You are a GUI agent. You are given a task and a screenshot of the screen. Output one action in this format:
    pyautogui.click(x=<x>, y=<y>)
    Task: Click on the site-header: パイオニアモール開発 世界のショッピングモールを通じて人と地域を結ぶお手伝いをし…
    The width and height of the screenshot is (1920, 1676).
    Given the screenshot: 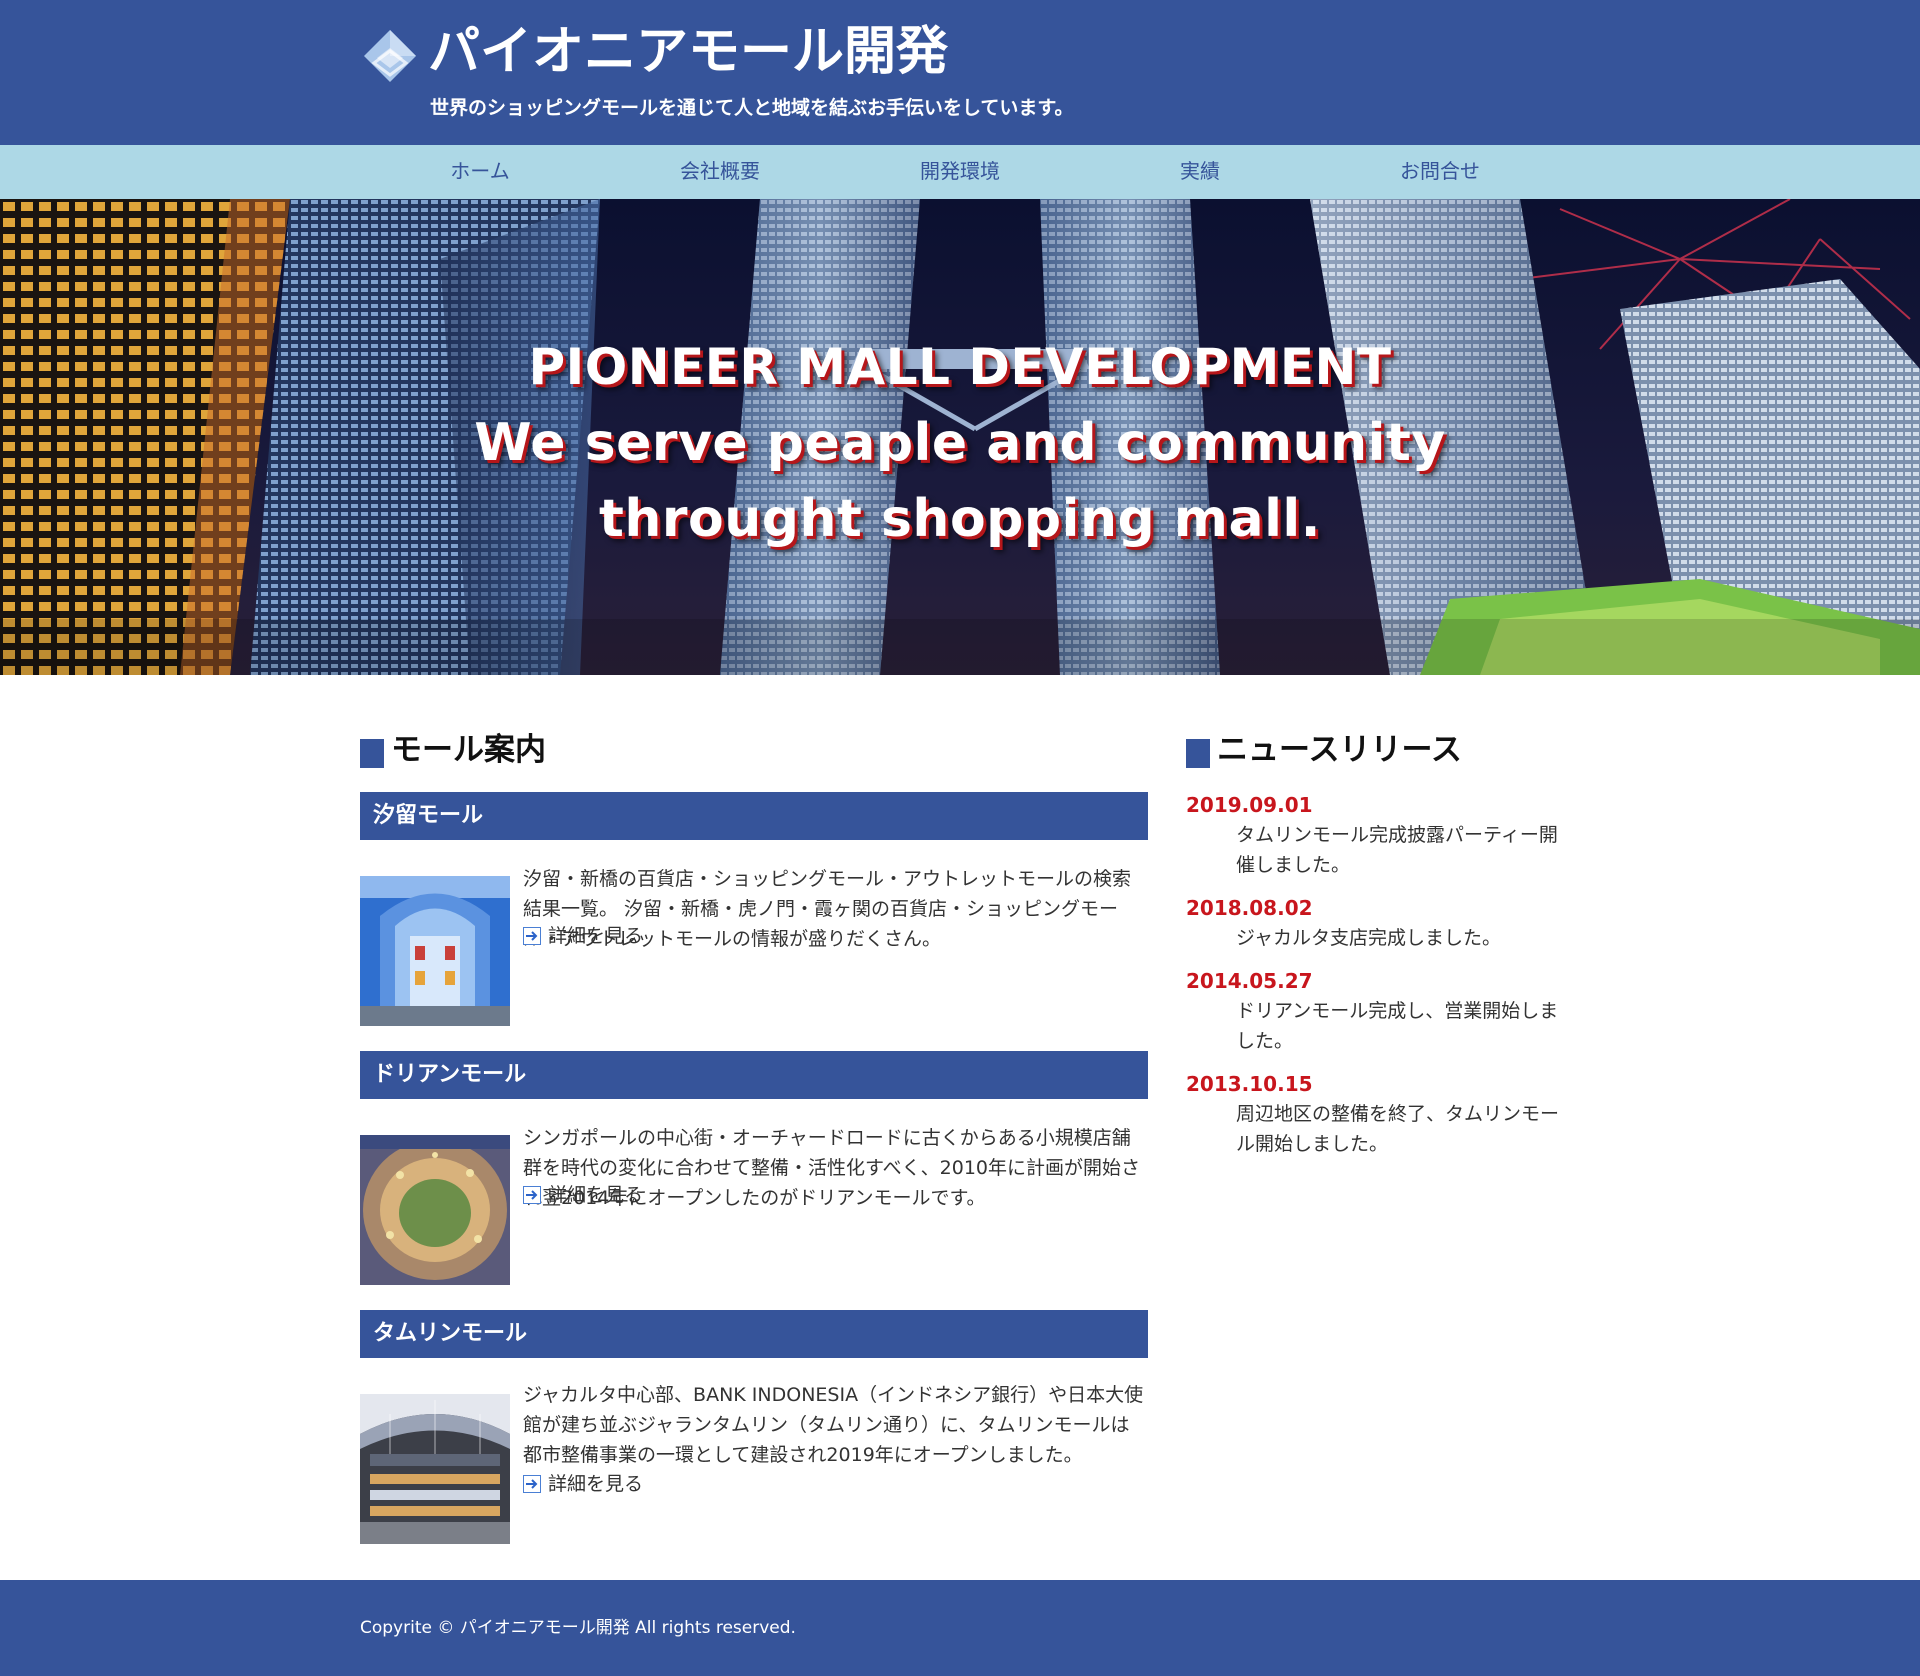 What is the action you would take?
    pyautogui.click(x=960, y=72)
    